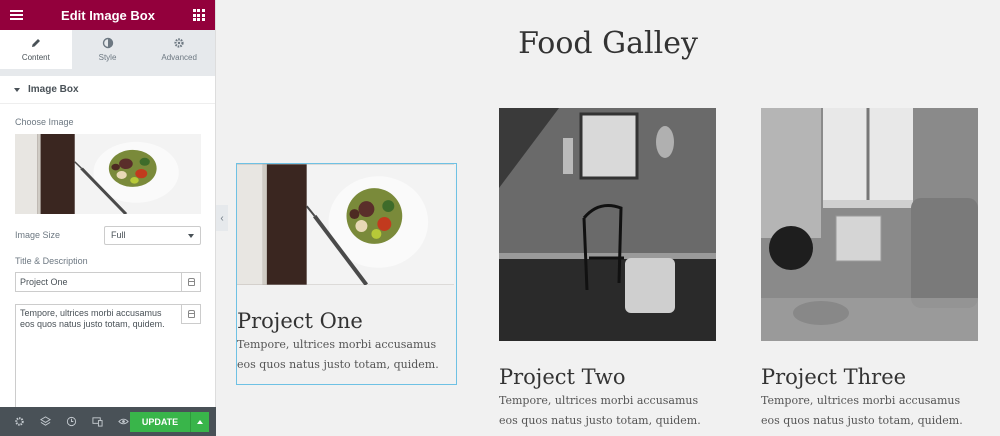  I want to click on tab-content: Content, so click(36, 49).